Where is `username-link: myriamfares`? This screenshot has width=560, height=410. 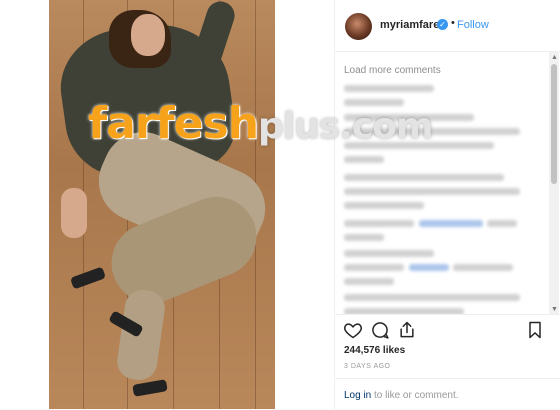
username-link: myriamfares is located at coordinates (412, 25).